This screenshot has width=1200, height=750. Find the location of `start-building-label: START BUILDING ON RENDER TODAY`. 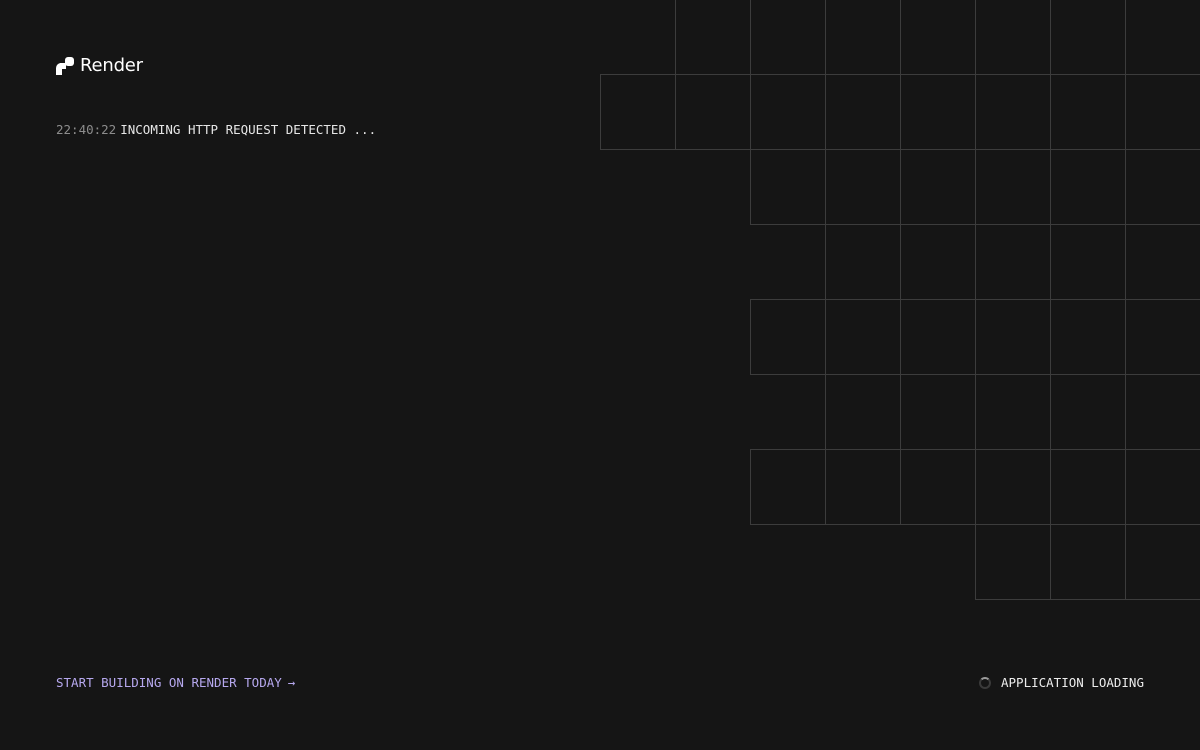

start-building-label: START BUILDING ON RENDER TODAY is located at coordinates (169, 682).